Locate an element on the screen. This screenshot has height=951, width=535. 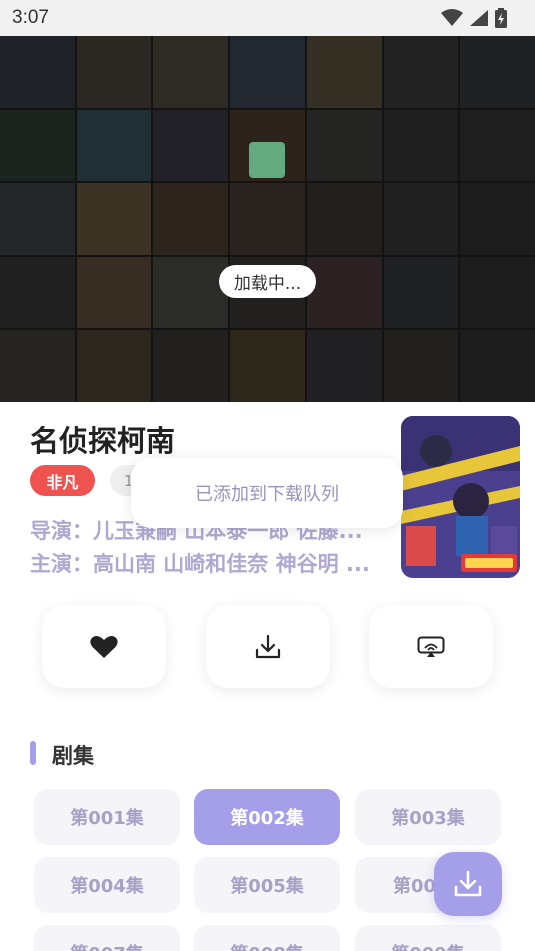
episode-button: 第003集 is located at coordinates (428, 817).